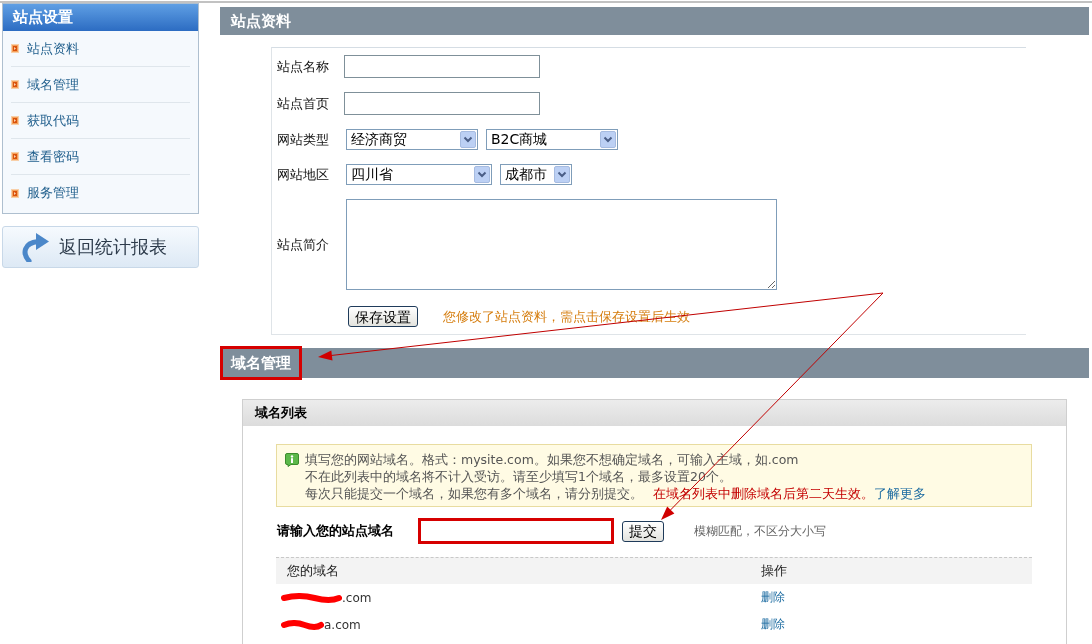  Describe the element at coordinates (516, 531) in the screenshot. I see `domain-input` at that location.